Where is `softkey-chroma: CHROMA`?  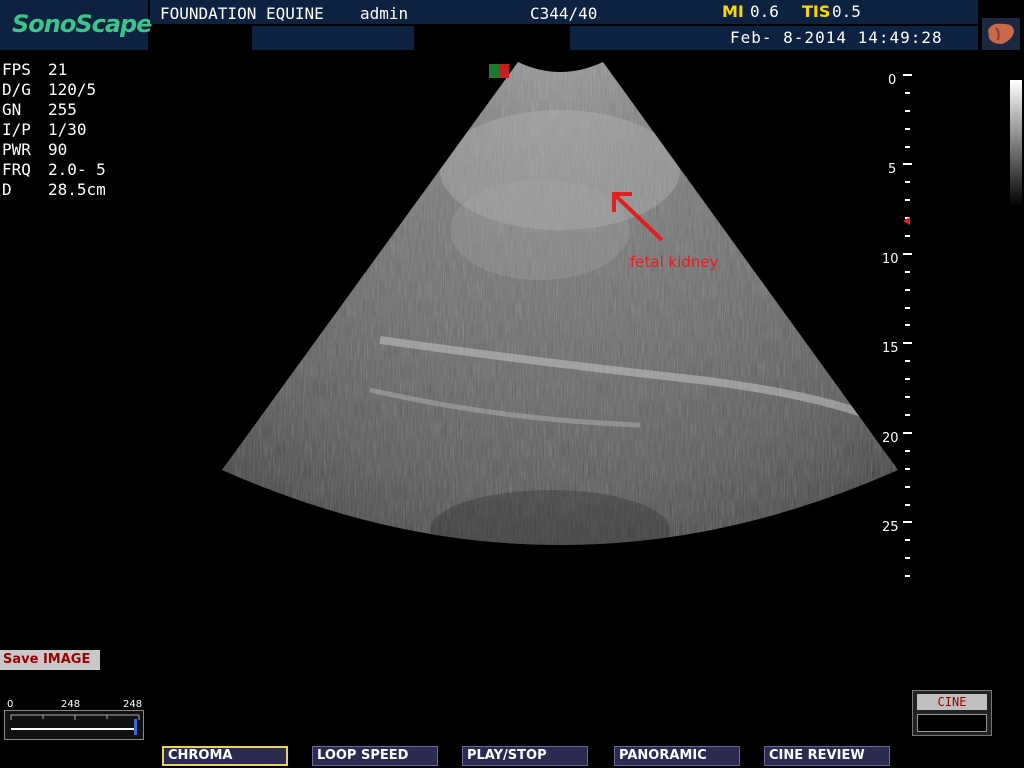
softkey-chroma: CHROMA is located at coordinates (225, 756).